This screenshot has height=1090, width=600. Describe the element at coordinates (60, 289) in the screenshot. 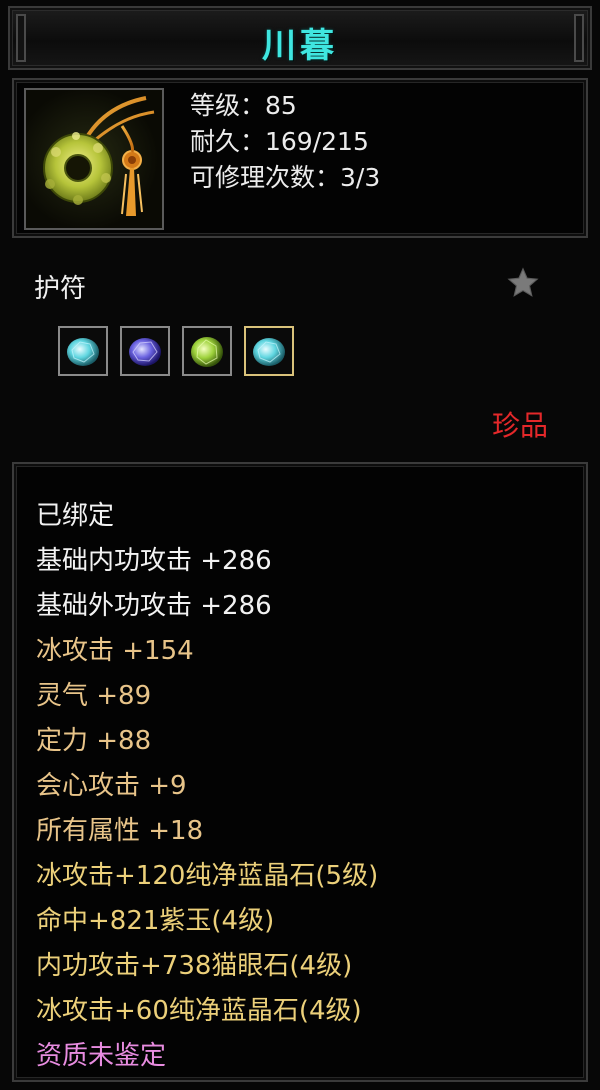

I see `item-category: 护符` at that location.